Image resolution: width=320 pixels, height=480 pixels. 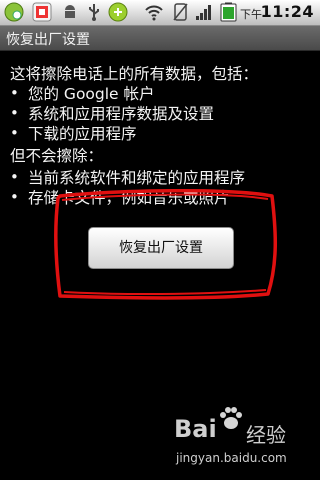 I want to click on watermark-brand-suffix: 经验, so click(x=266, y=435).